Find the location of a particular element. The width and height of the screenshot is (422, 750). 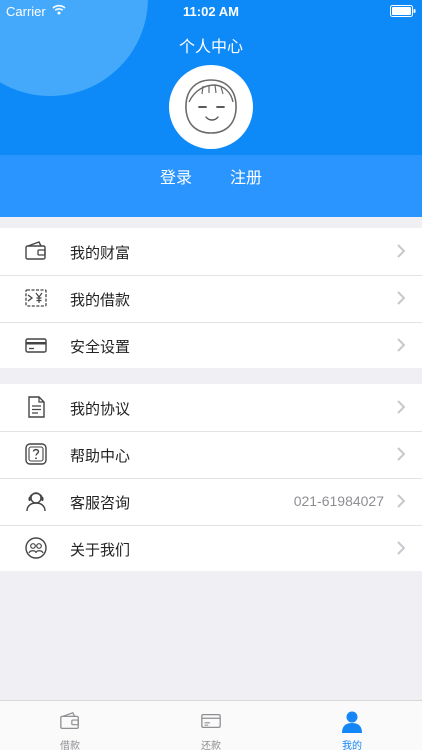

tab-borrow: 借款 is located at coordinates (70, 725).